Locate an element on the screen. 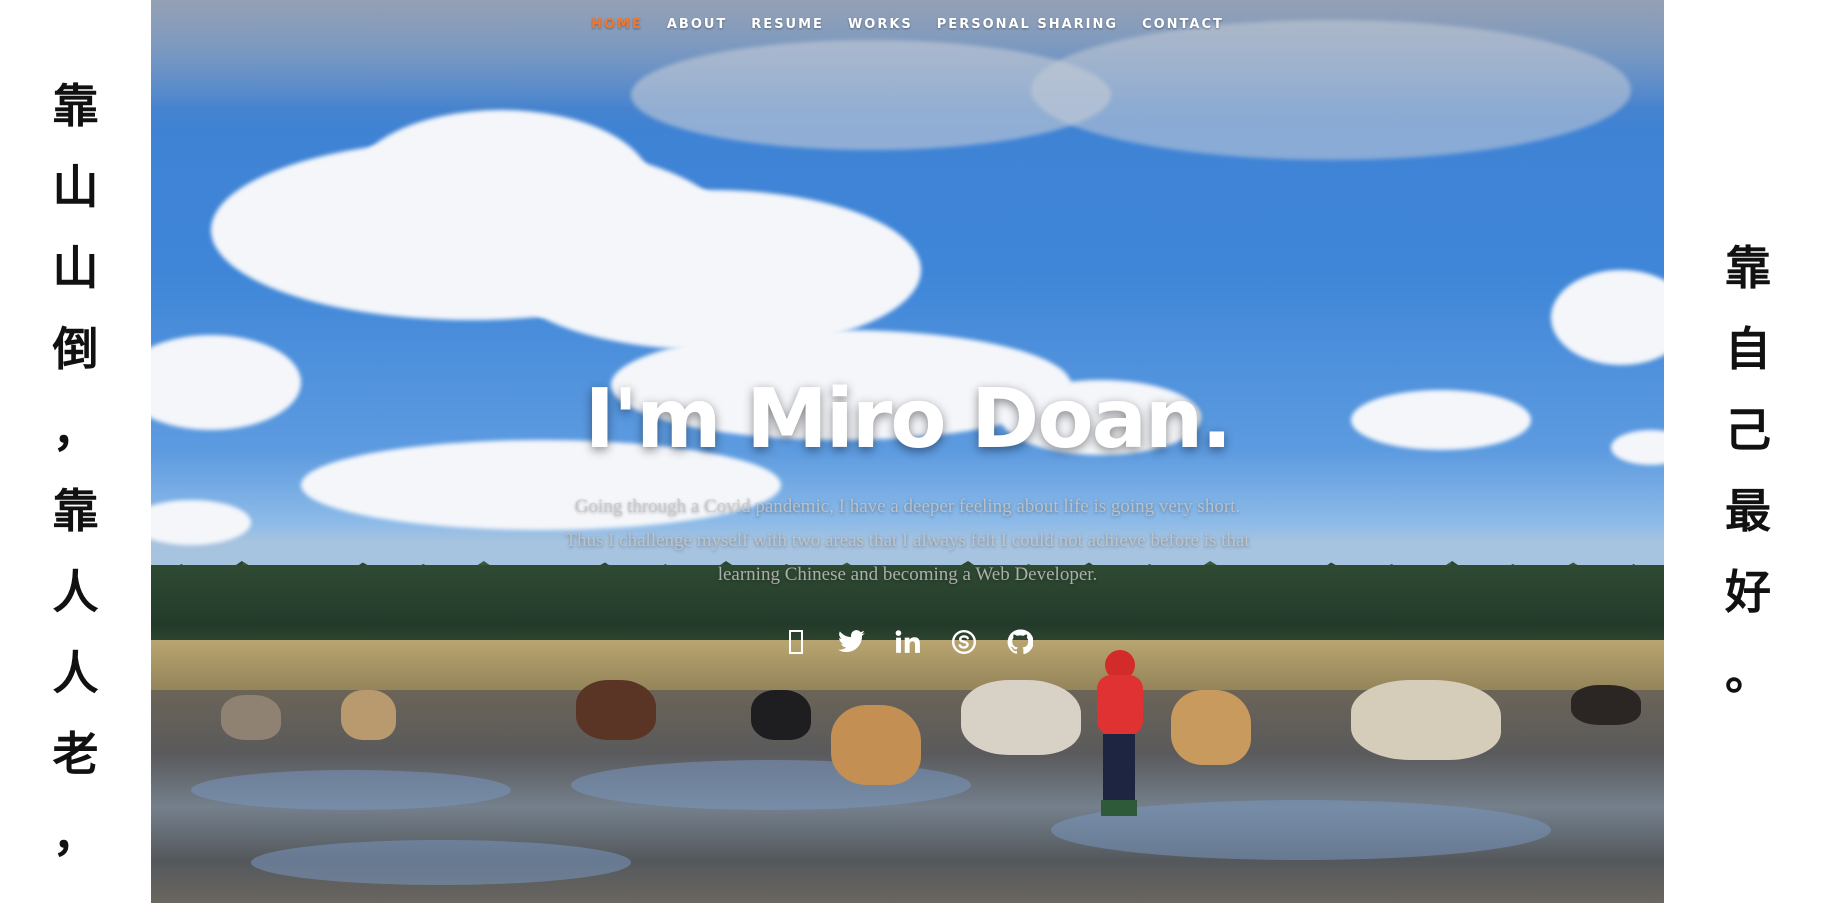 The width and height of the screenshot is (1832, 903). left-char: 倒 is located at coordinates (75, 349).